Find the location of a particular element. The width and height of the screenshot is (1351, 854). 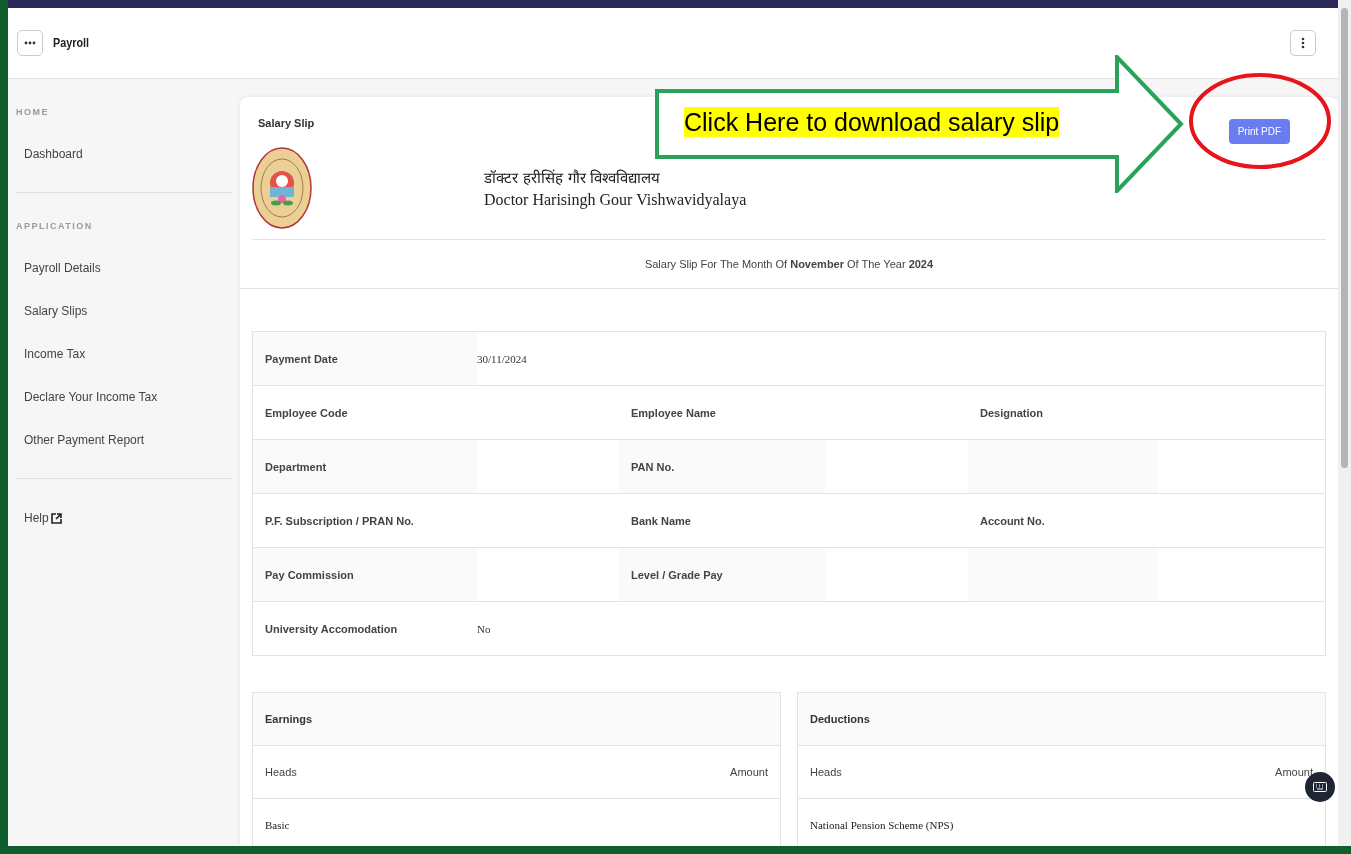

field-label: P.F. Subscription / PRAN No. is located at coordinates (339, 521).